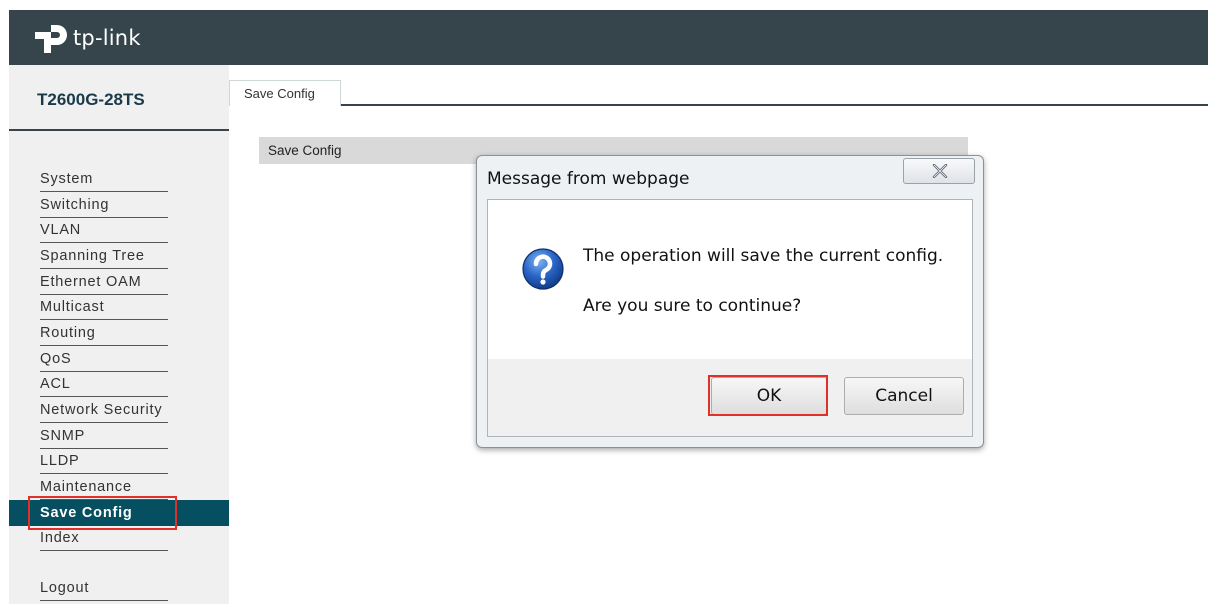 The image size is (1208, 604). I want to click on close-icon, so click(940, 171).